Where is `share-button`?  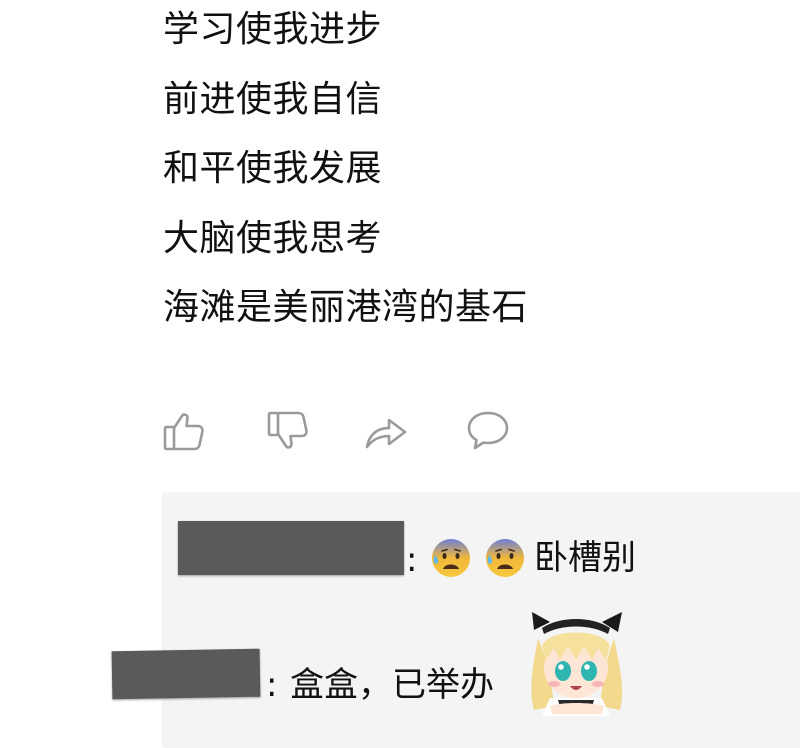
share-button is located at coordinates (386, 431).